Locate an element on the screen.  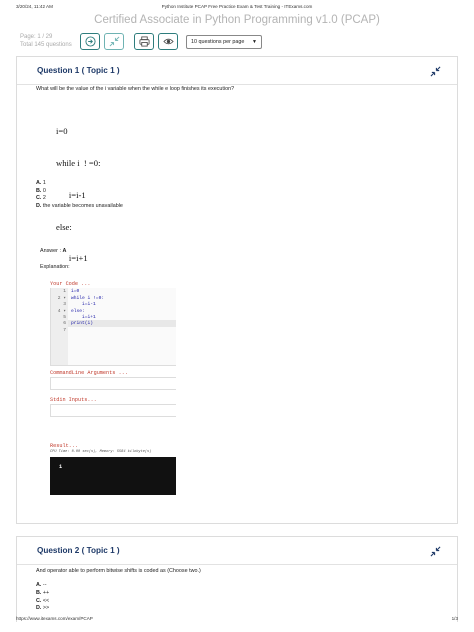
chevron-down-icon: ▼ is located at coordinates (254, 42).